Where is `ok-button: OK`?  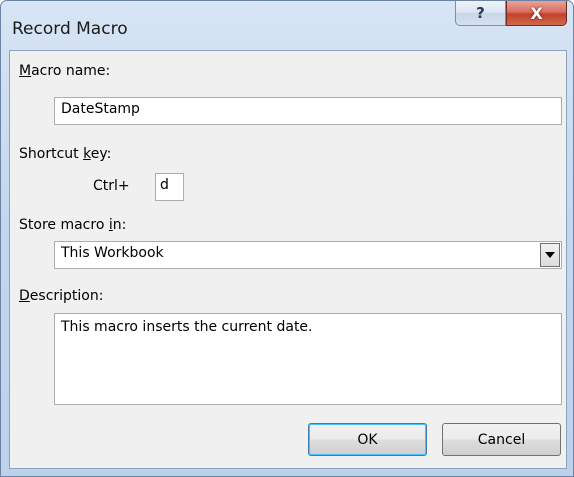 ok-button: OK is located at coordinates (367, 439).